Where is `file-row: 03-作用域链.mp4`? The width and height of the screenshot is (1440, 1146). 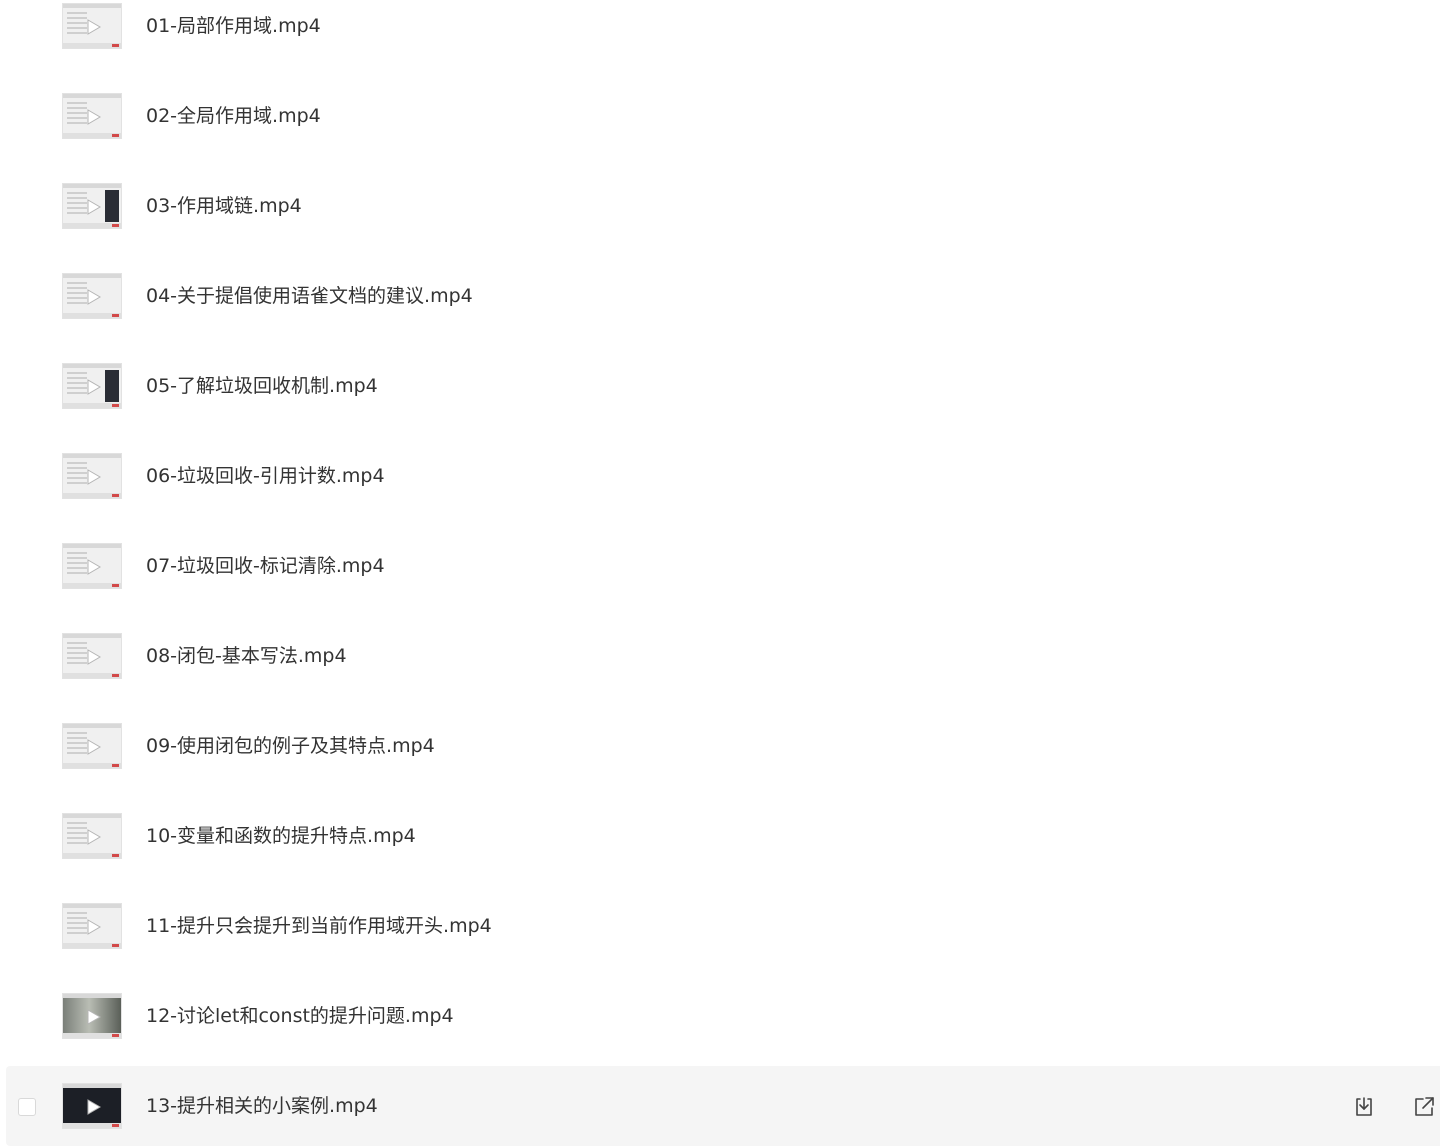
file-row: 03-作用域链.mp4 is located at coordinates (723, 206).